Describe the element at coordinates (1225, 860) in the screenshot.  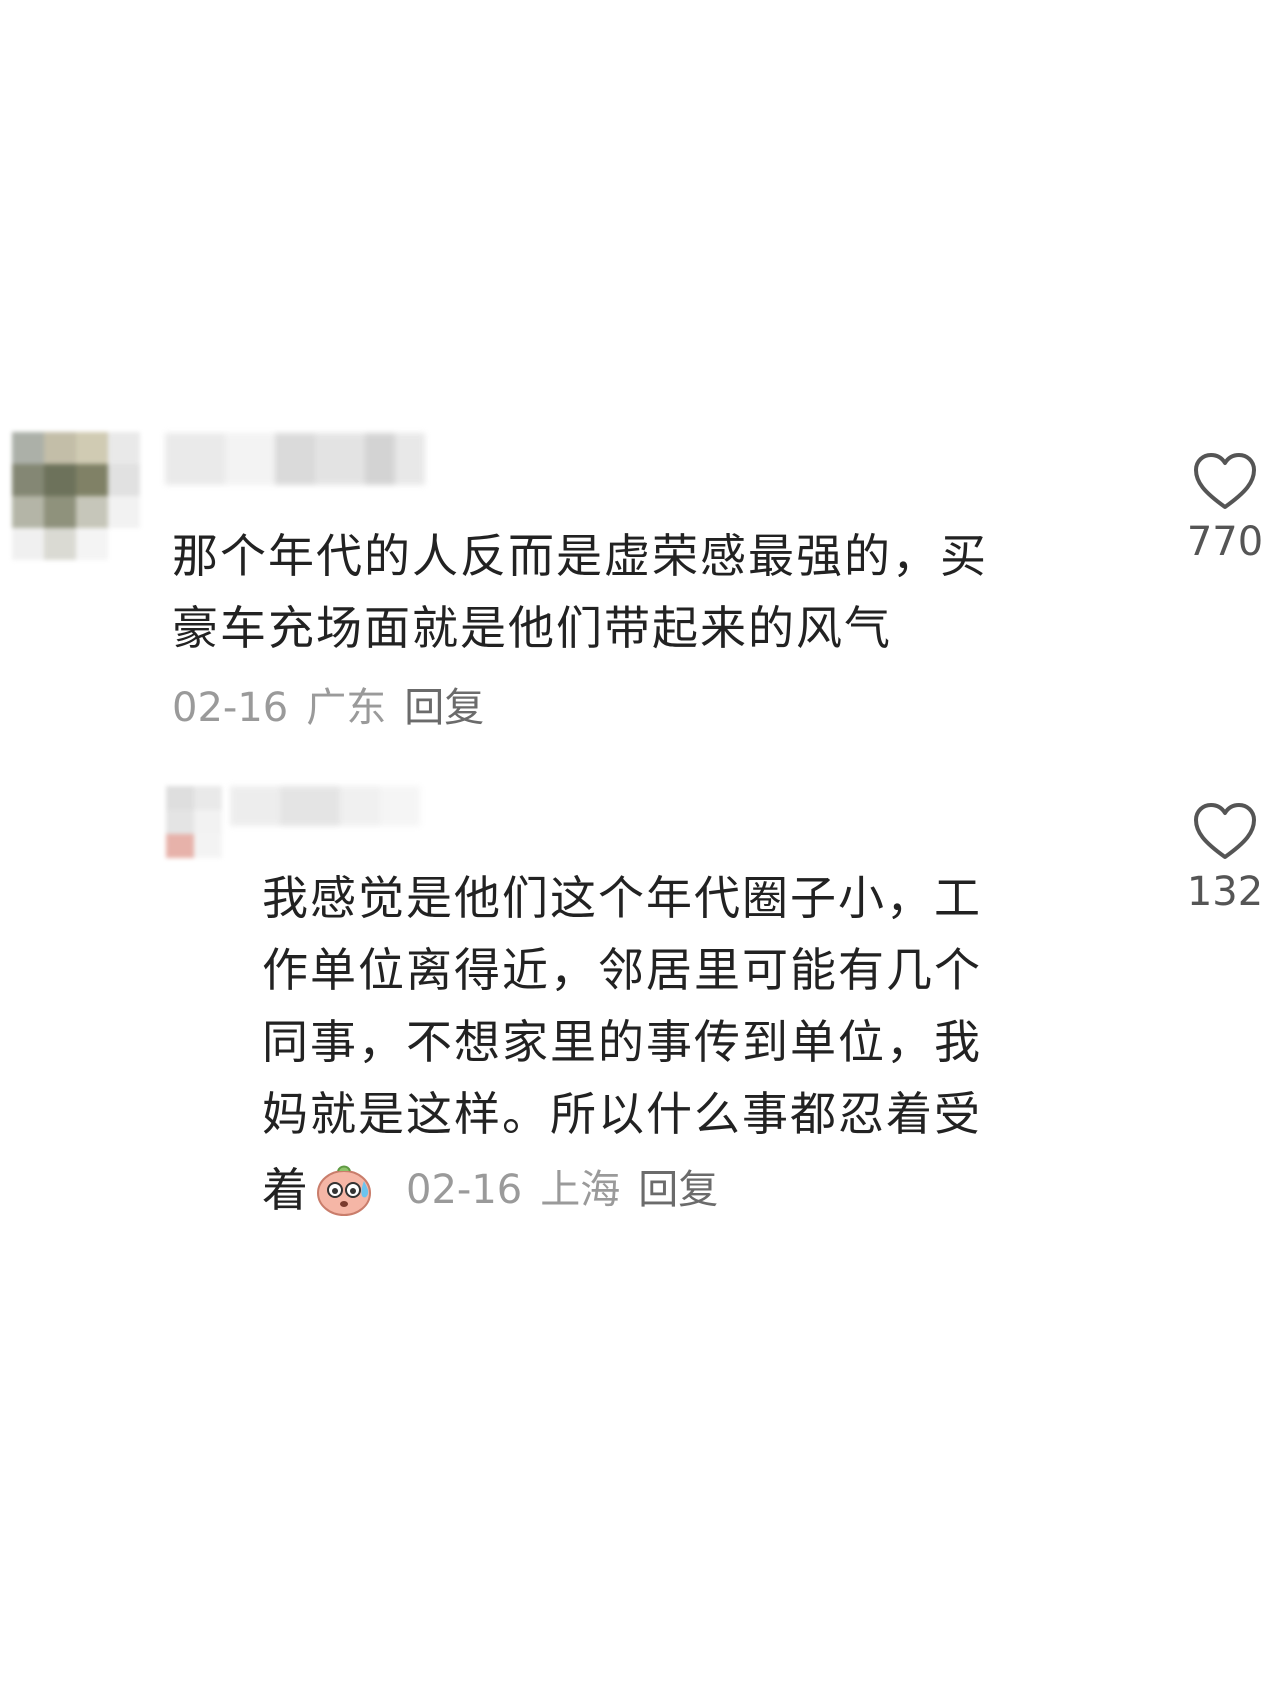
I see `like-button: 132` at that location.